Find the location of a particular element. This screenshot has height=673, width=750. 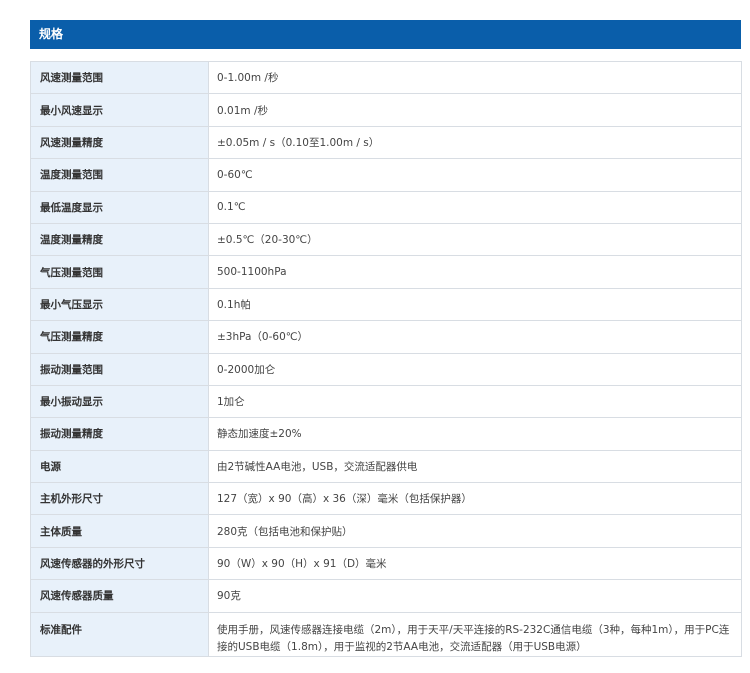

table-row: 电源 由2节碱性AA电池，USB，交流适配器供电 is located at coordinates (386, 466).